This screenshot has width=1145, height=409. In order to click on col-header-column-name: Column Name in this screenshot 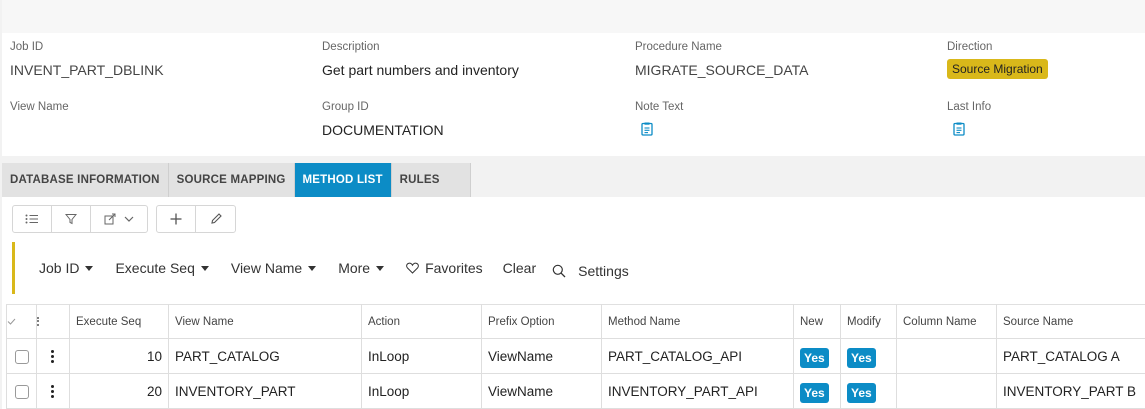, I will do `click(946, 321)`.